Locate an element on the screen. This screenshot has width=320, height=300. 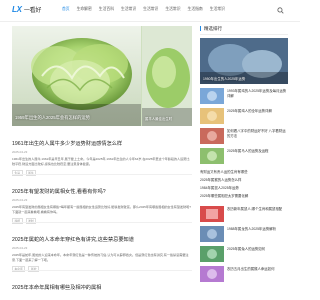
sidebar-item: 农历五月出生的属猴人命运如何 is located at coordinates (244, 274).